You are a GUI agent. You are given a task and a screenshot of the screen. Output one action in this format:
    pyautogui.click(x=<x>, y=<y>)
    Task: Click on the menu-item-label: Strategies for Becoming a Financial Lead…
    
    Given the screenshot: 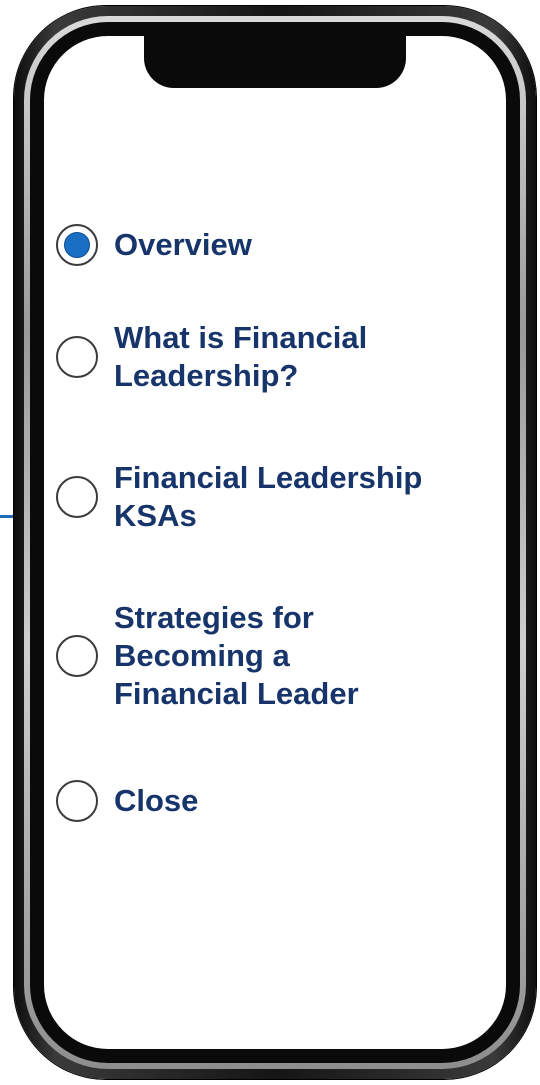 What is the action you would take?
    pyautogui.click(x=236, y=655)
    